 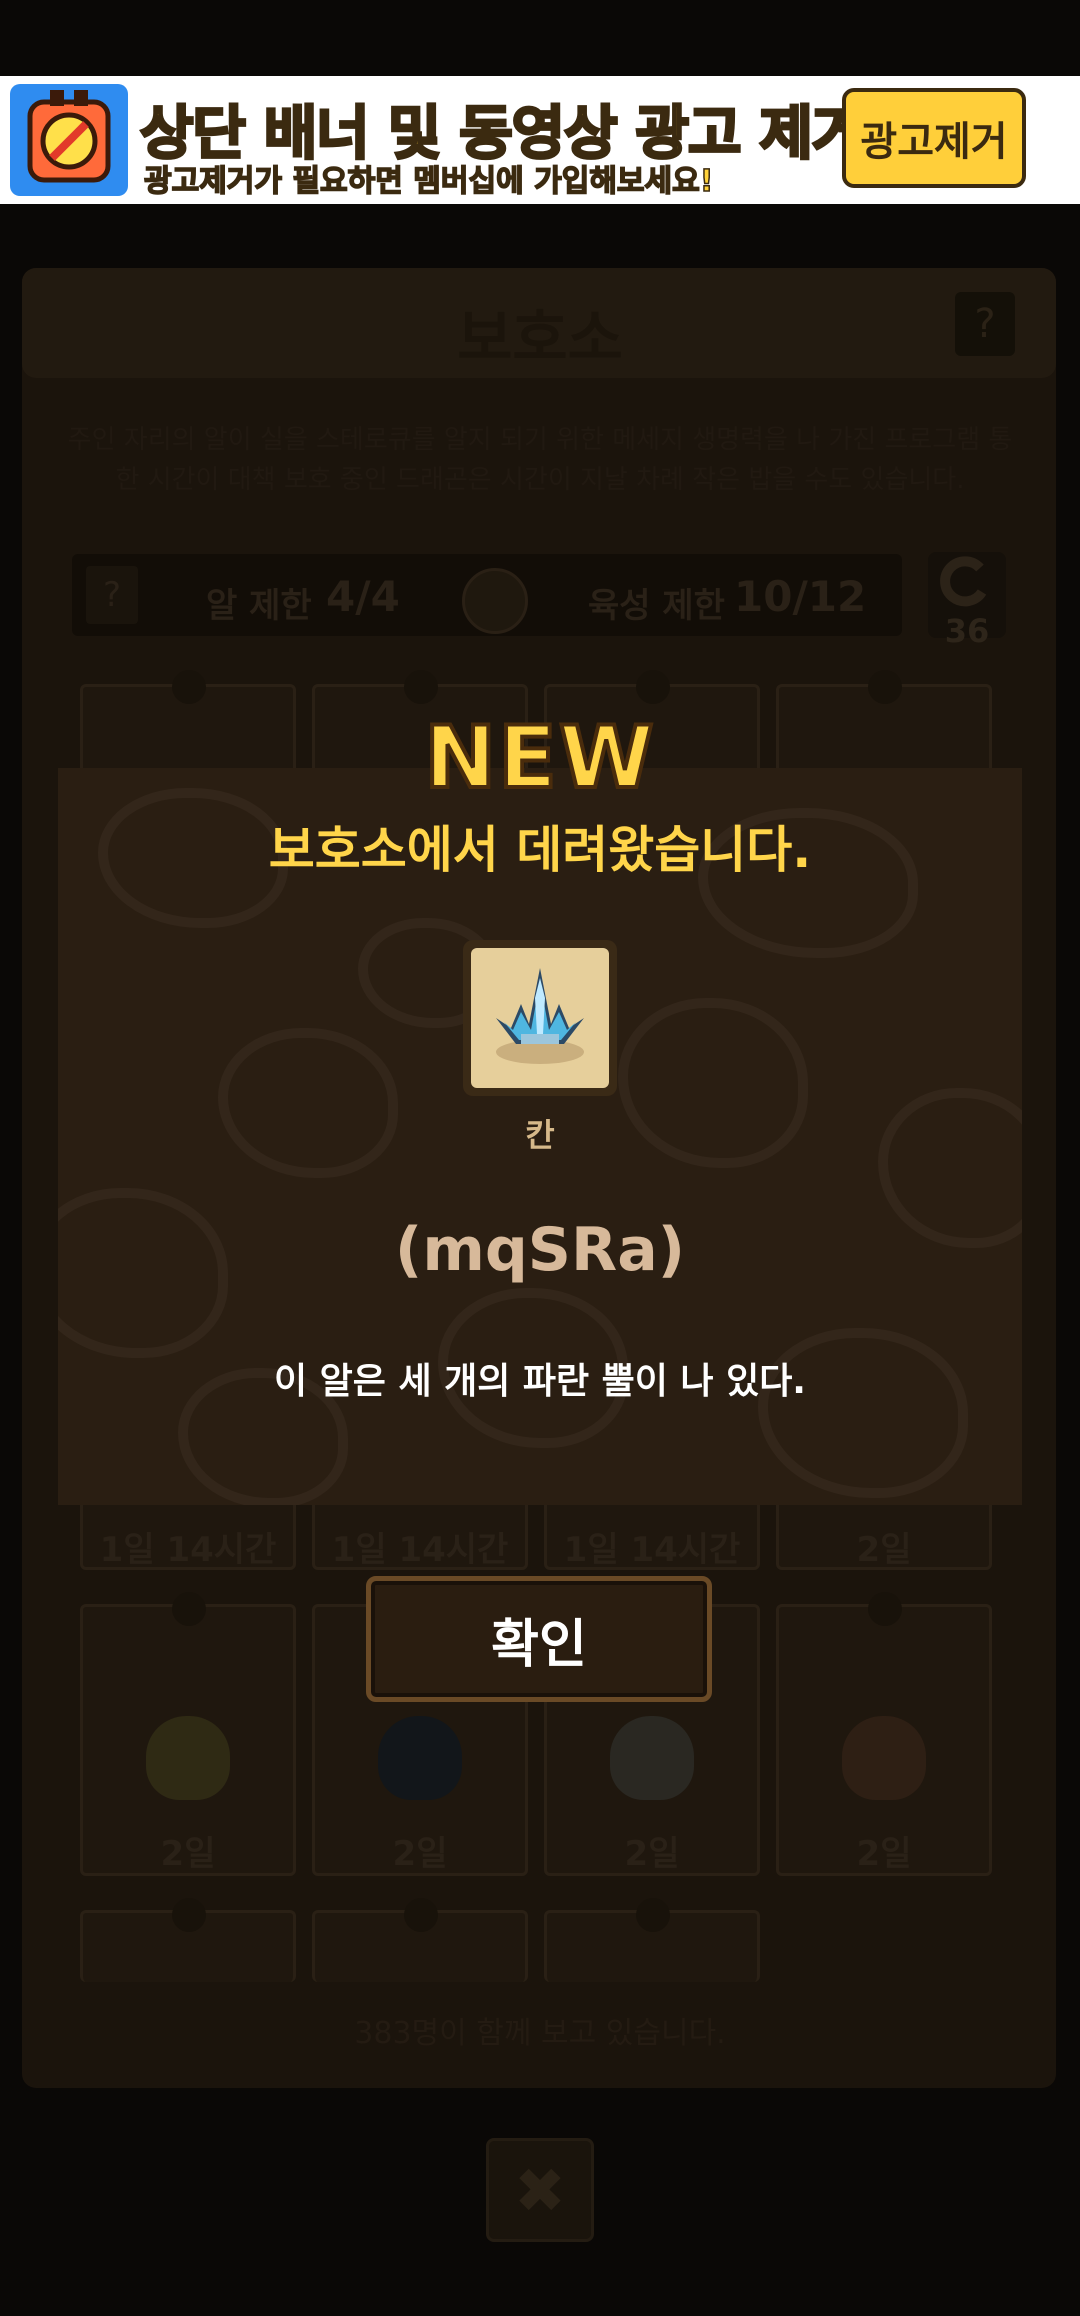 What do you see at coordinates (934, 138) in the screenshot?
I see `remove-ads-button: 광고제거` at bounding box center [934, 138].